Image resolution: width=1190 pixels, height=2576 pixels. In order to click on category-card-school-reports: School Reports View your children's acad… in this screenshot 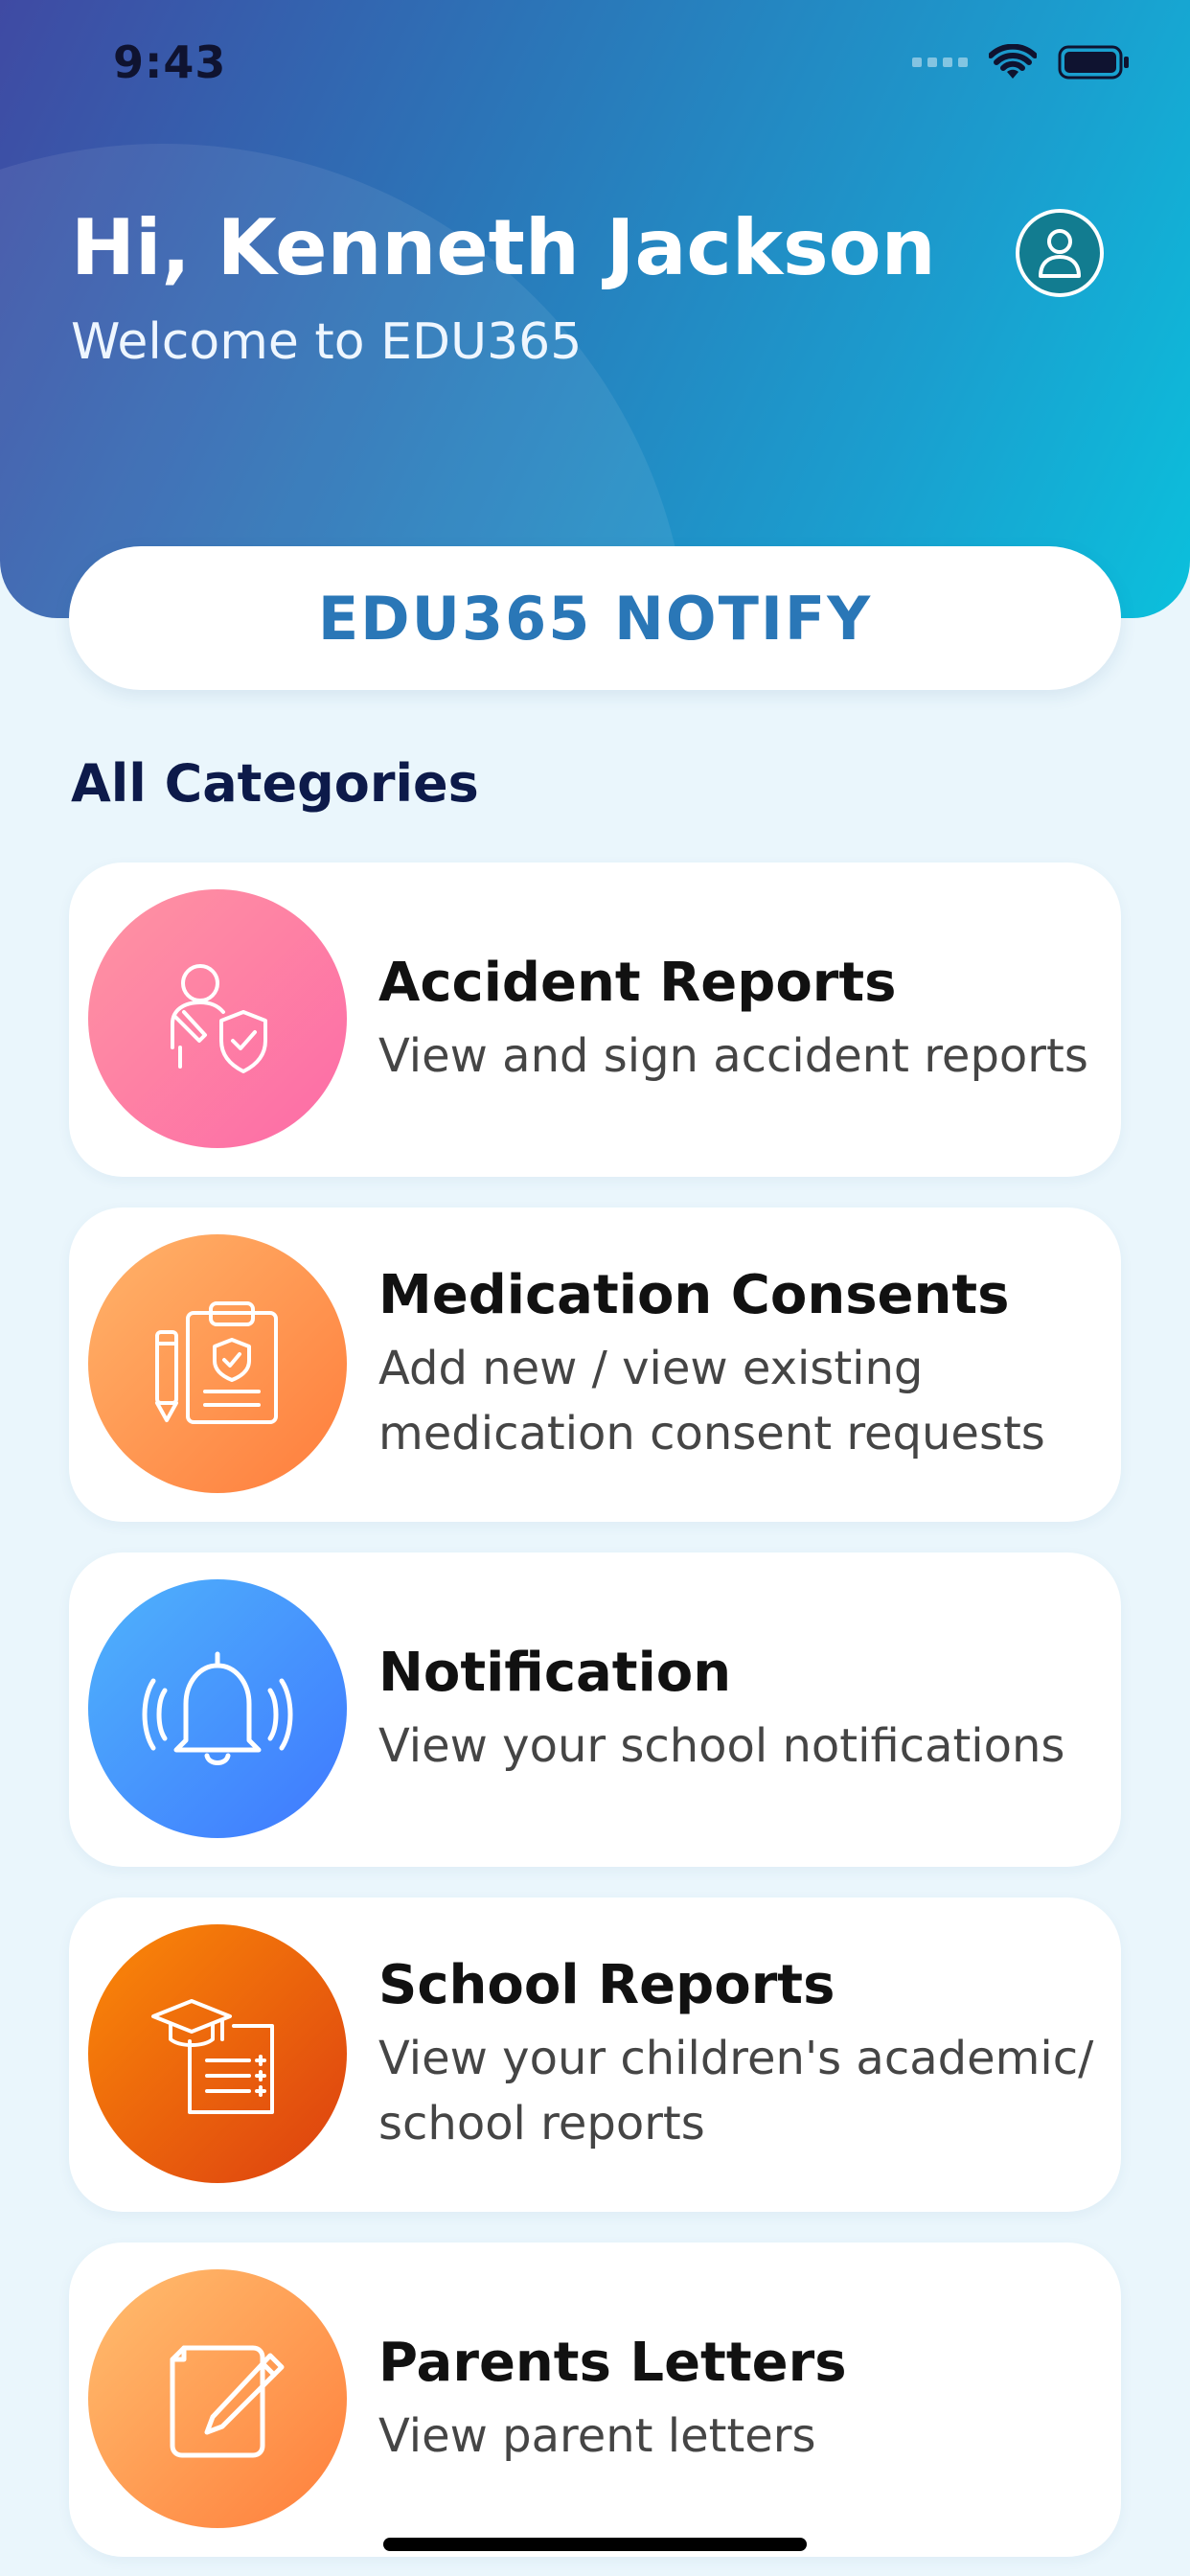, I will do `click(595, 2055)`.